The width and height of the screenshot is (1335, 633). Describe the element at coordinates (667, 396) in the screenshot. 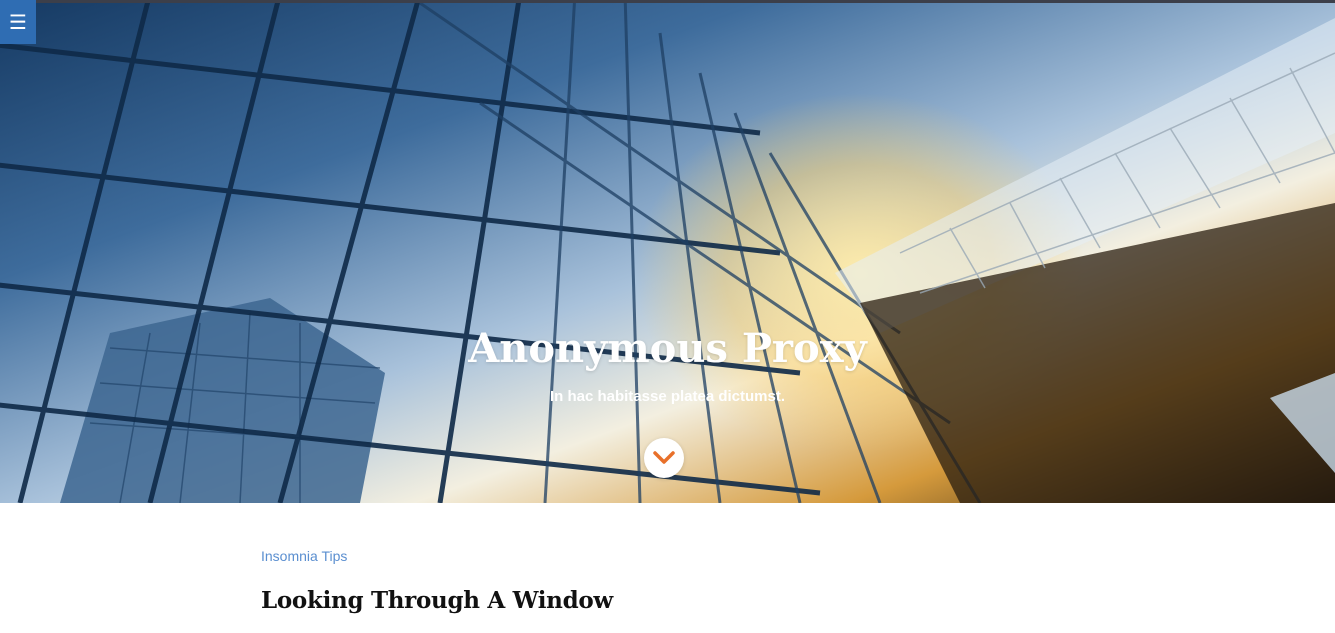

I see `site-tagline: In hac habitasse platea dictumst.` at that location.